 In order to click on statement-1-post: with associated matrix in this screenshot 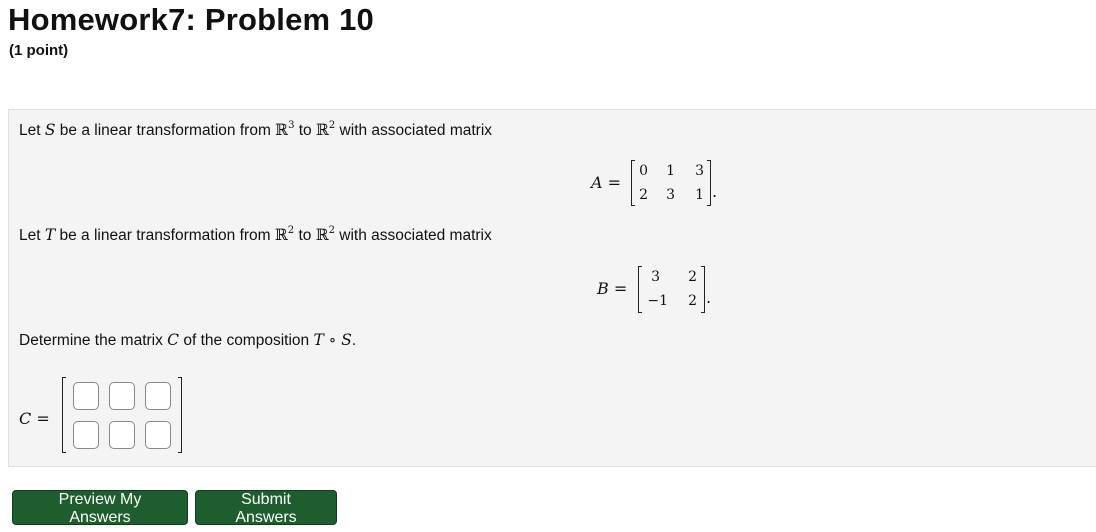, I will do `click(414, 130)`.